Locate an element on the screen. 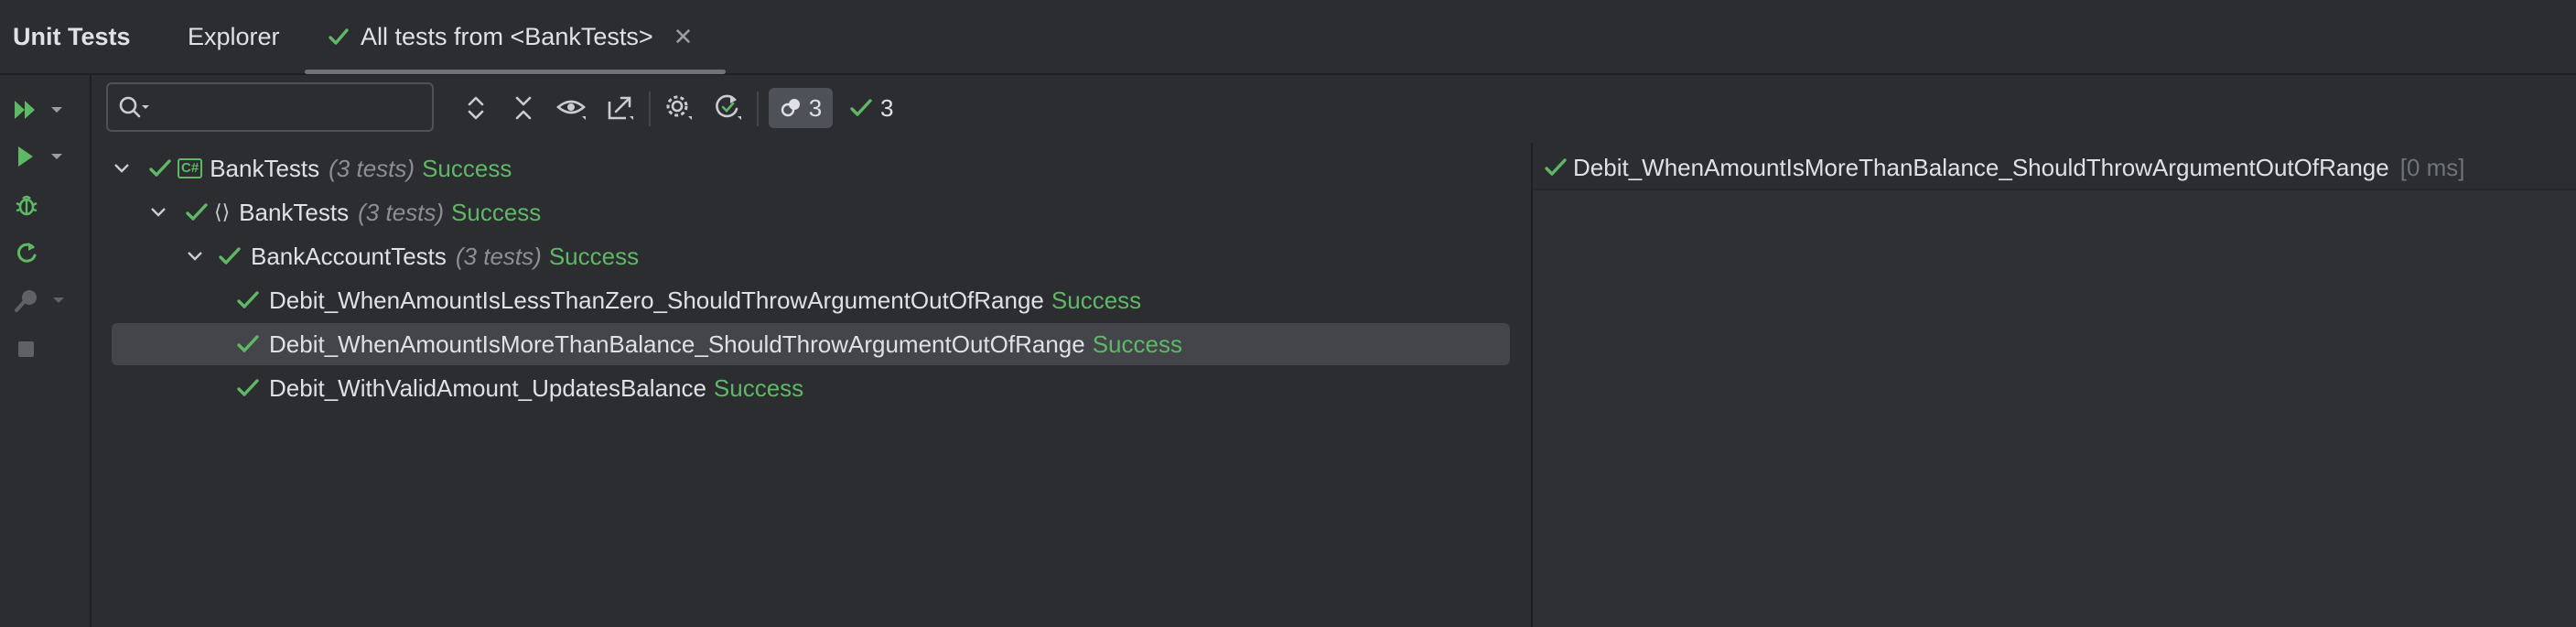 The image size is (2576, 627). export-icon is located at coordinates (620, 108).